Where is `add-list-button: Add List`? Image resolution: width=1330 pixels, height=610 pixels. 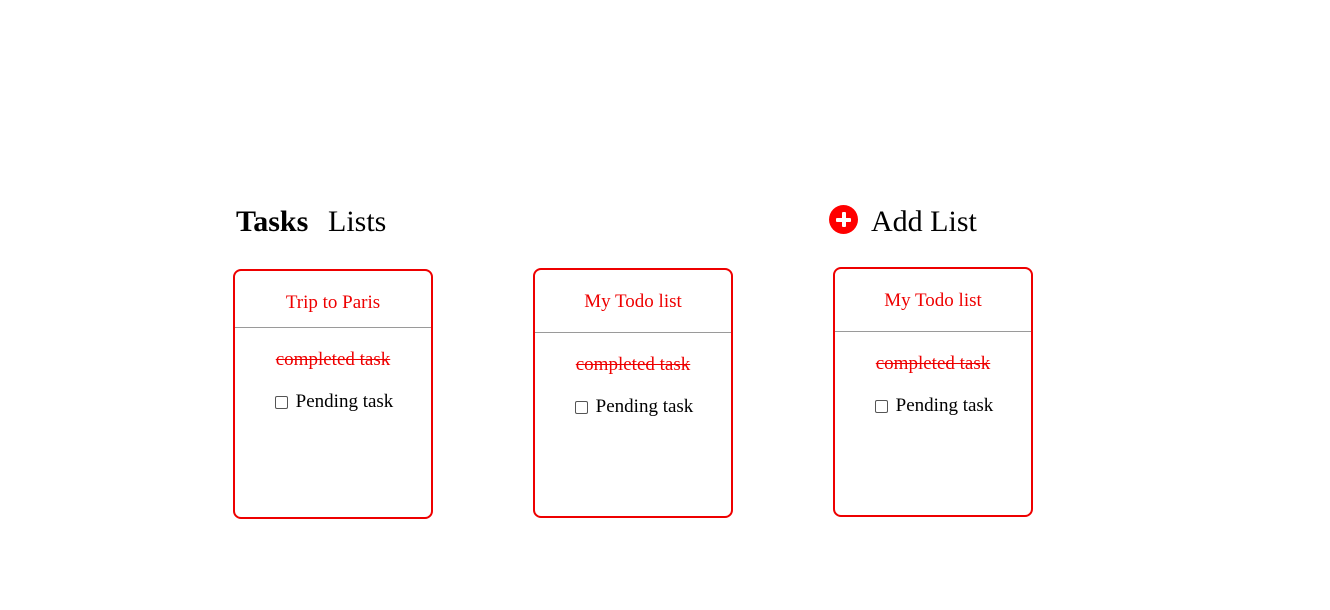 add-list-button: Add List is located at coordinates (903, 222).